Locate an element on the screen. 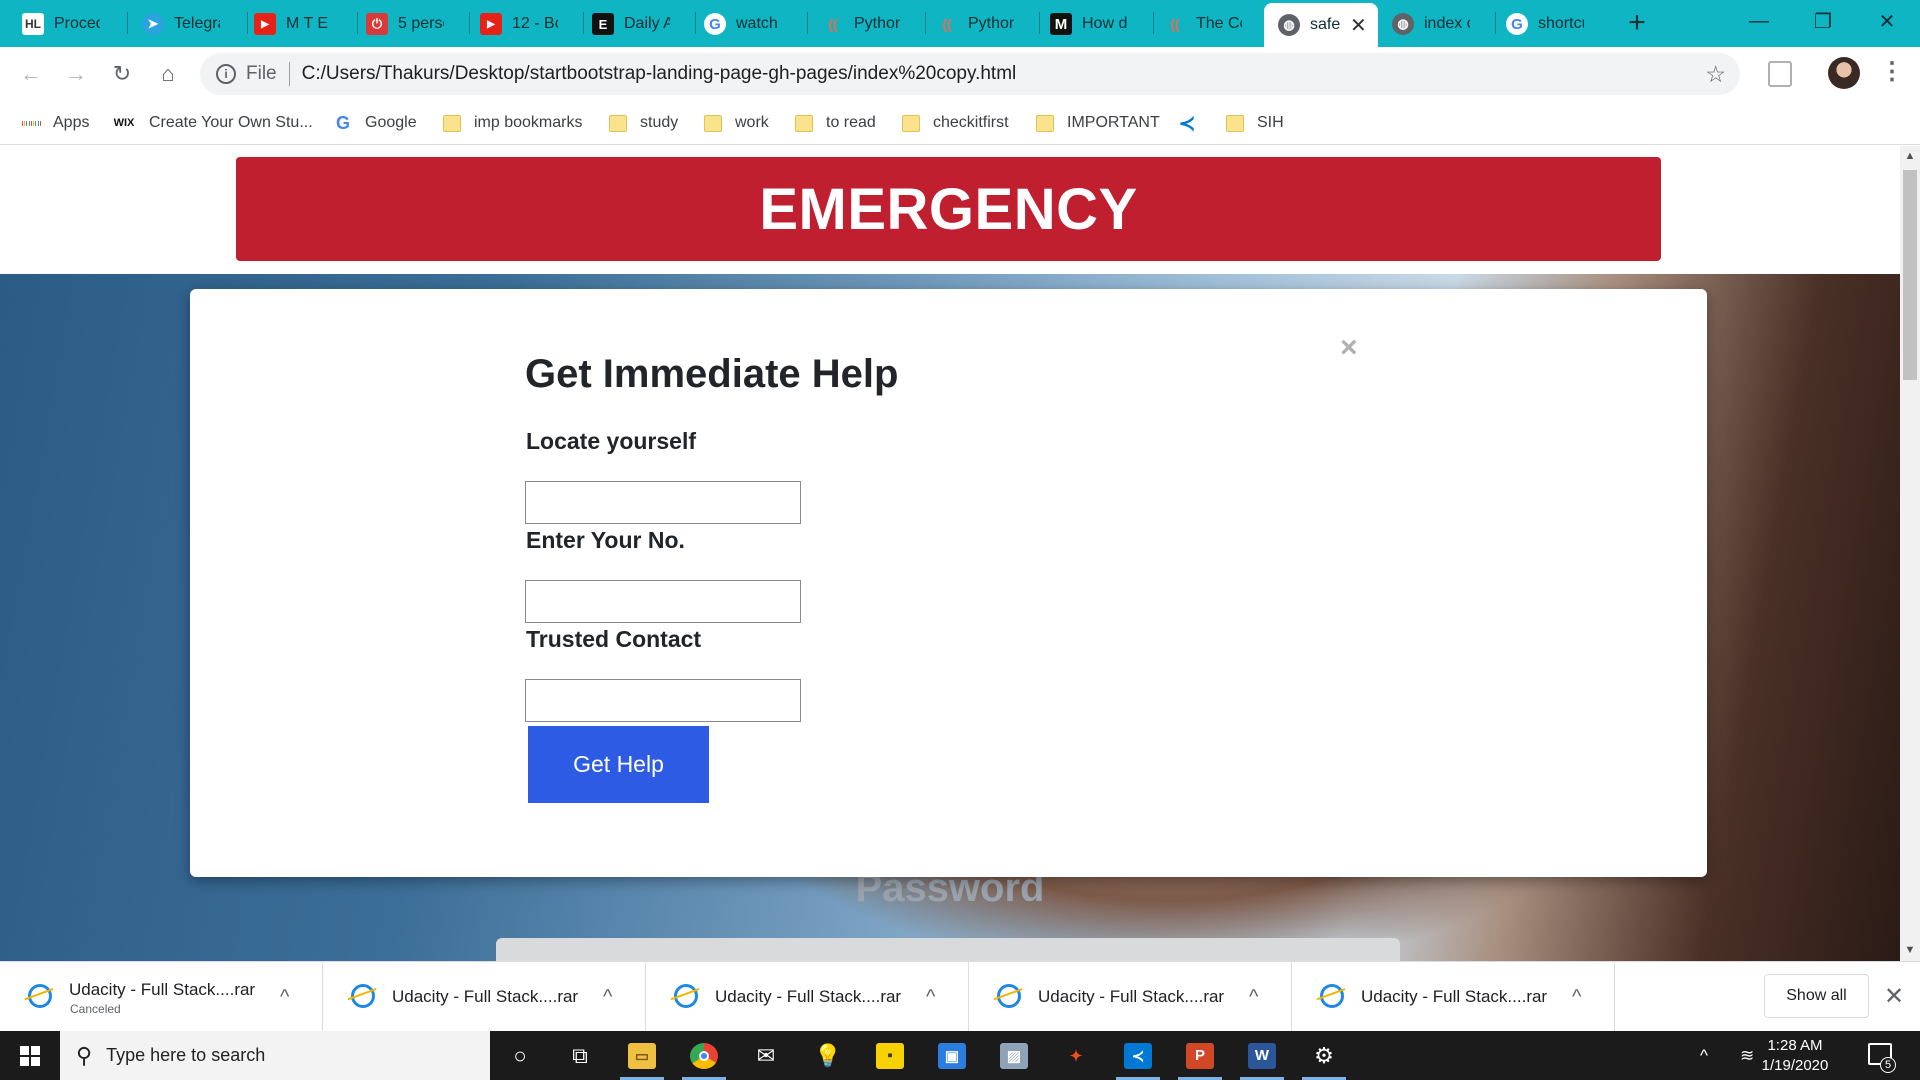  profile-avatar is located at coordinates (1844, 73).